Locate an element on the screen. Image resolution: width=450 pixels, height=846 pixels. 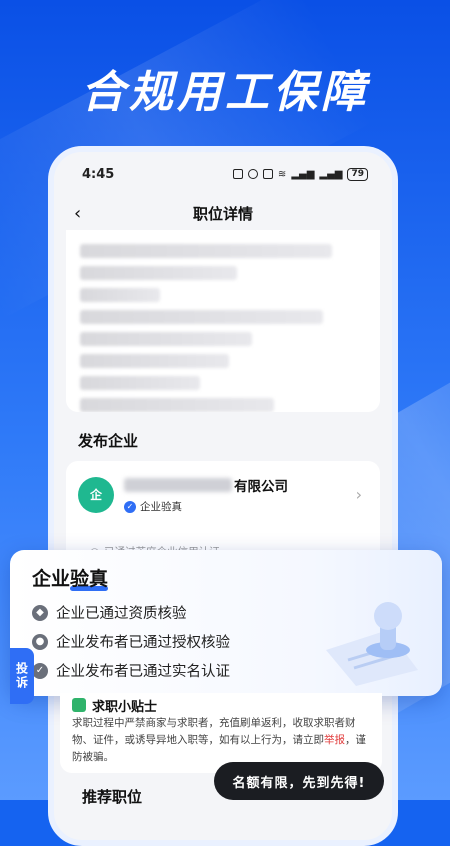
person-icon: ● is located at coordinates (40, 641).